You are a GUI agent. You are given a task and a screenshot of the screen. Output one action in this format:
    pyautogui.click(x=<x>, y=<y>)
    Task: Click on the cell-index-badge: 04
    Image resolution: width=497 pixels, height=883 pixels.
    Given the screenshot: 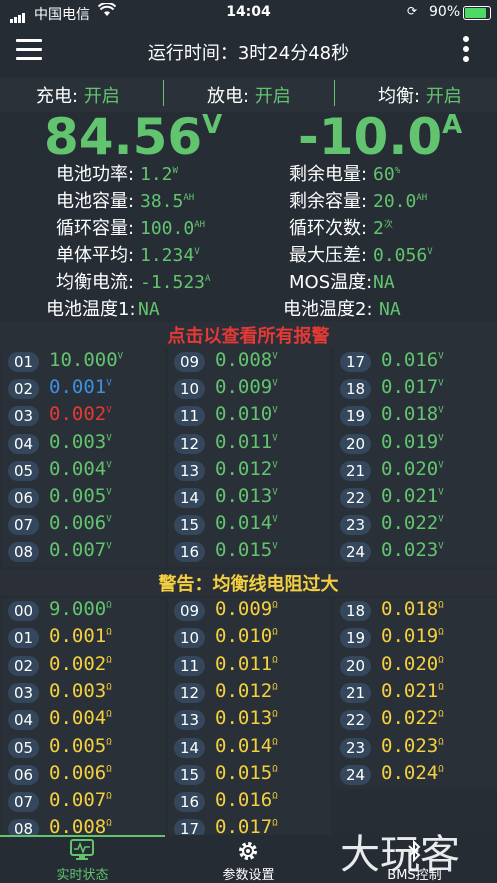 What is the action you would take?
    pyautogui.click(x=23, y=720)
    